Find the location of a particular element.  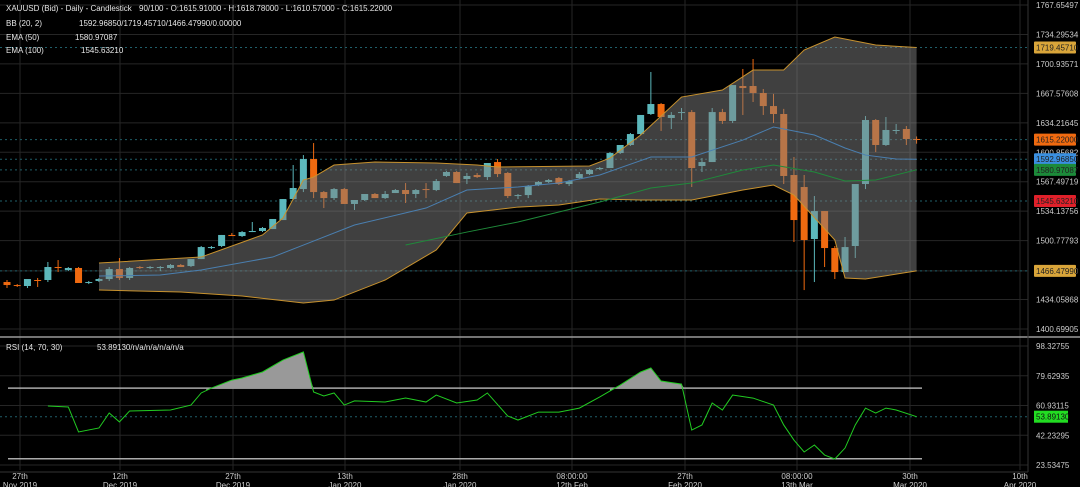

price-tick-label: 1667.57608 is located at coordinates (1057, 93).